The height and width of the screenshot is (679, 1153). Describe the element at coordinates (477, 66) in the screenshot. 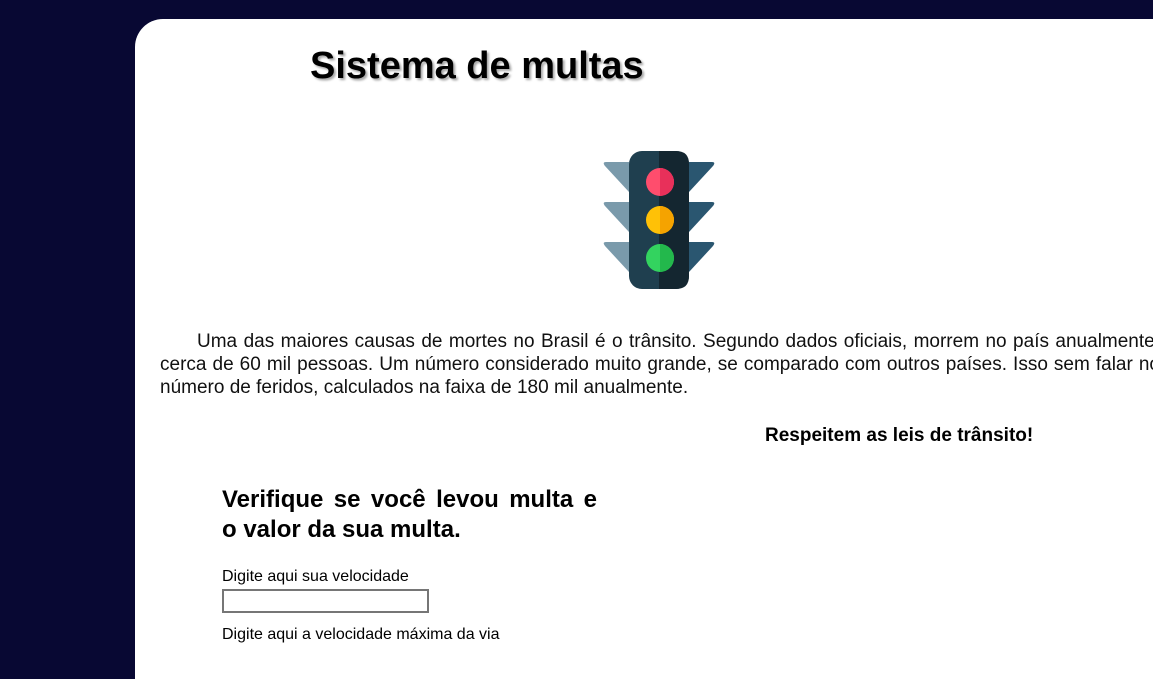

I see `page-title: Sistema de multas` at that location.